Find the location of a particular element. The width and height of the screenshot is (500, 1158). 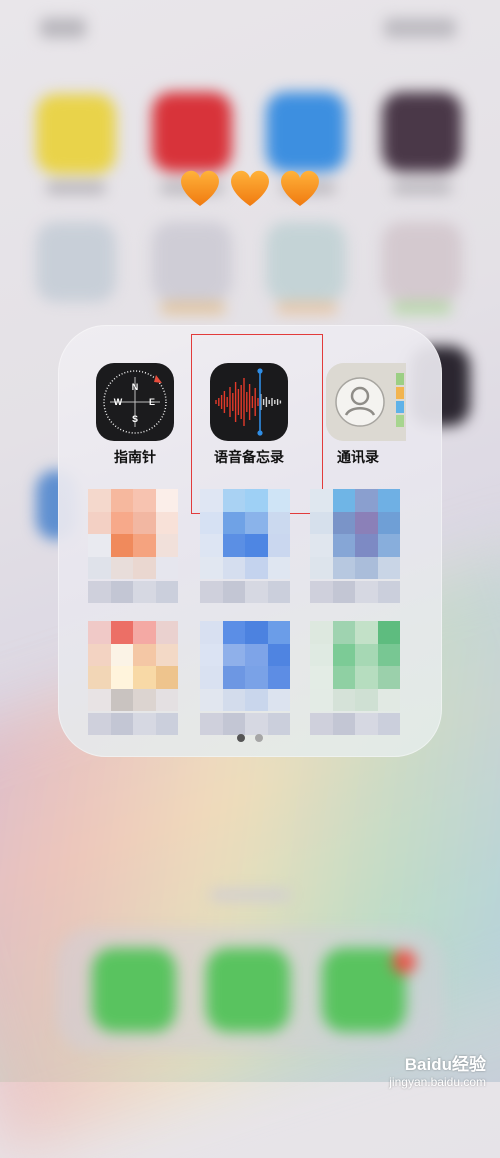

svg-text: N is located at coordinates (135, 387).